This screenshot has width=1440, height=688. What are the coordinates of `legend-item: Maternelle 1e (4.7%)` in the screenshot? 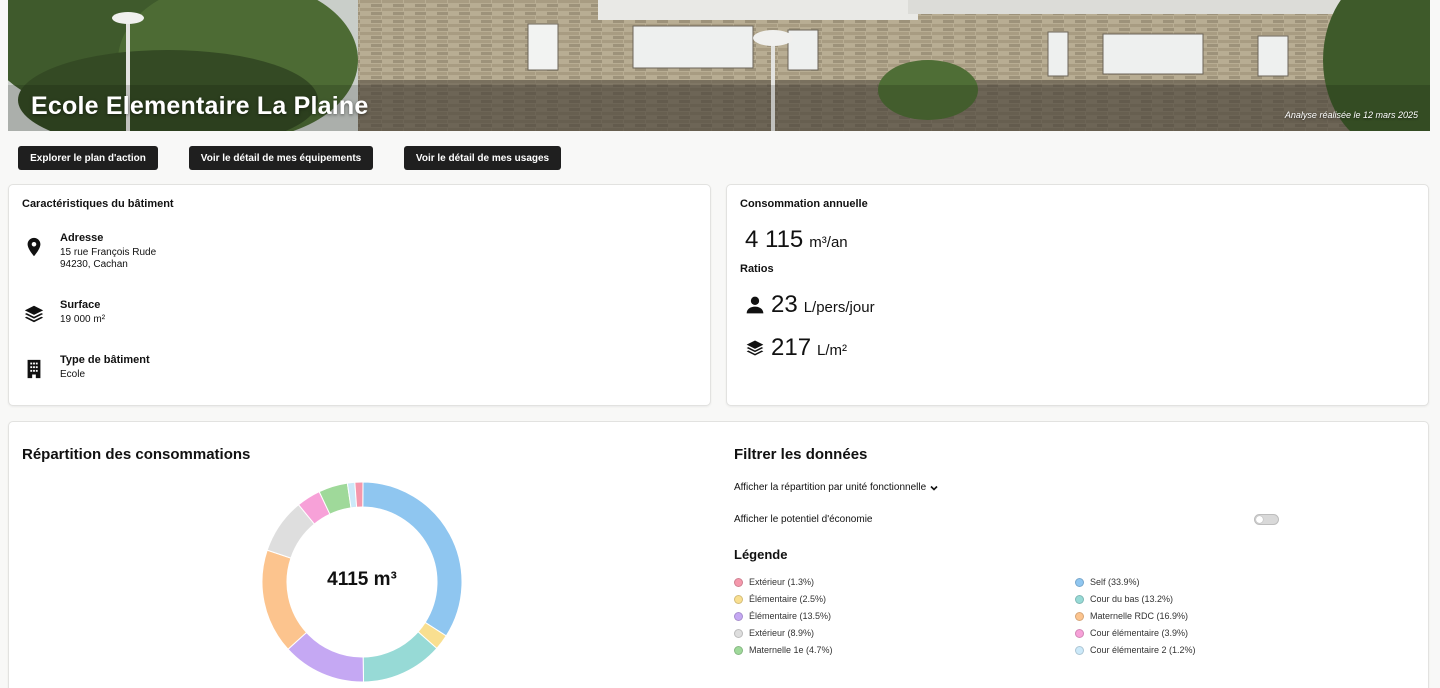 It's located at (783, 650).